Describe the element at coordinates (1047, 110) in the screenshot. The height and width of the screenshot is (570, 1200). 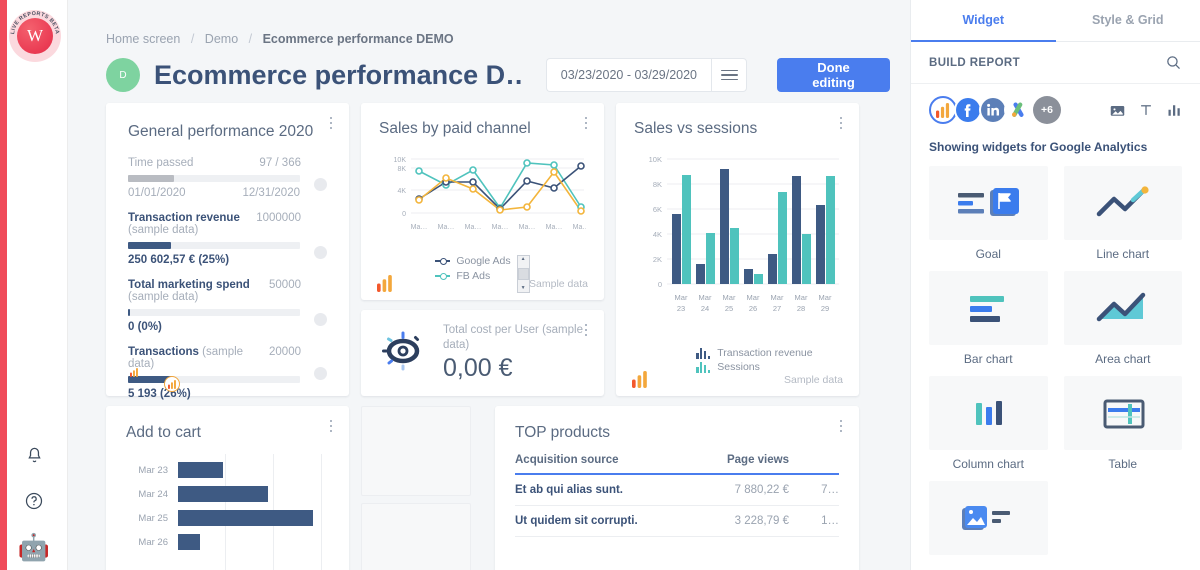
I see `more-sources-button: +6` at that location.